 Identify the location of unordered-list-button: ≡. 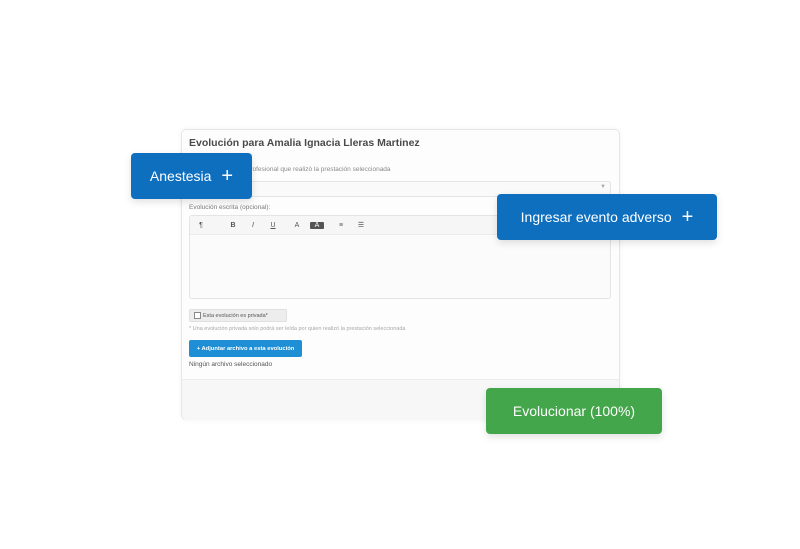
(341, 225).